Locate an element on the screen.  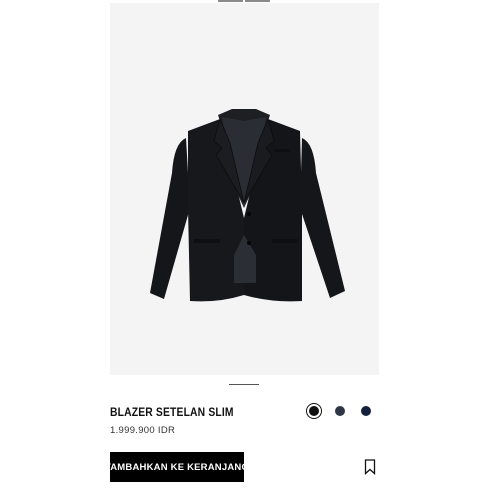
blazer-chest-pocket is located at coordinates (282, 150).